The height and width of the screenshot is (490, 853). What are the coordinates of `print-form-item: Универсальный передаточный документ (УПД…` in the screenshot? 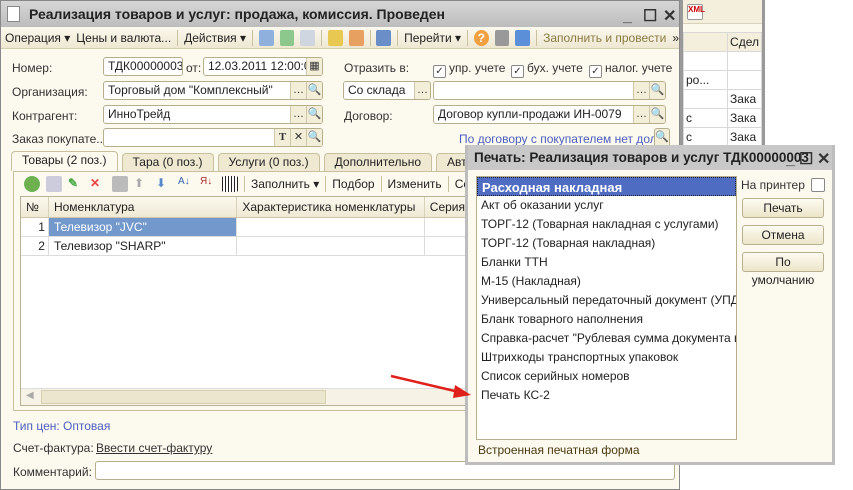 It's located at (606, 300).